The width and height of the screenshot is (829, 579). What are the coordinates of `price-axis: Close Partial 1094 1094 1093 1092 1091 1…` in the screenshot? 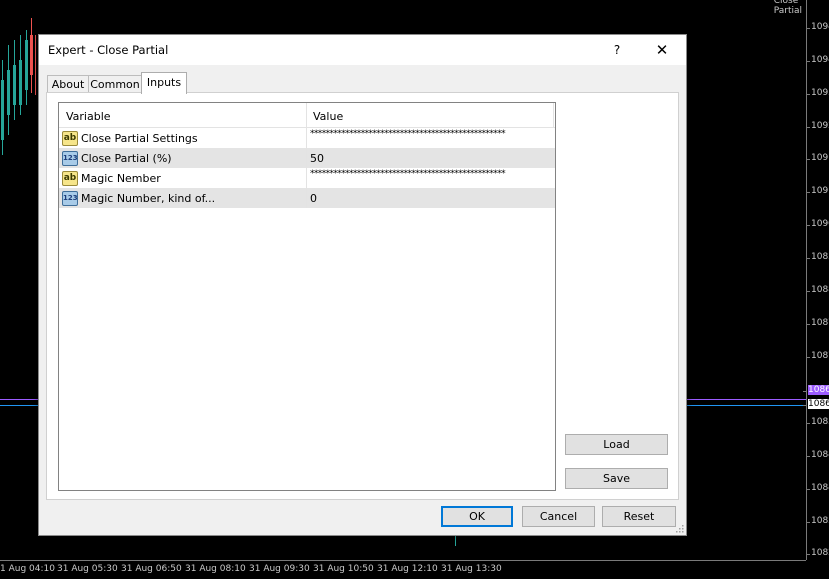 It's located at (801, 280).